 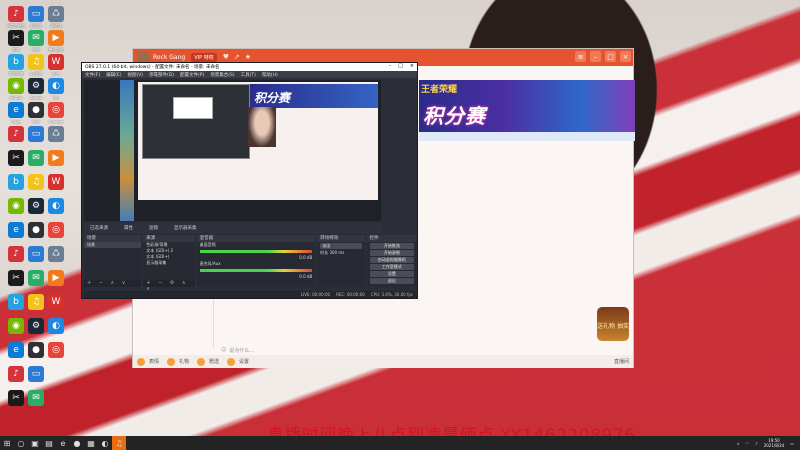 I want to click on close-icon: ×, so click(x=625, y=56).